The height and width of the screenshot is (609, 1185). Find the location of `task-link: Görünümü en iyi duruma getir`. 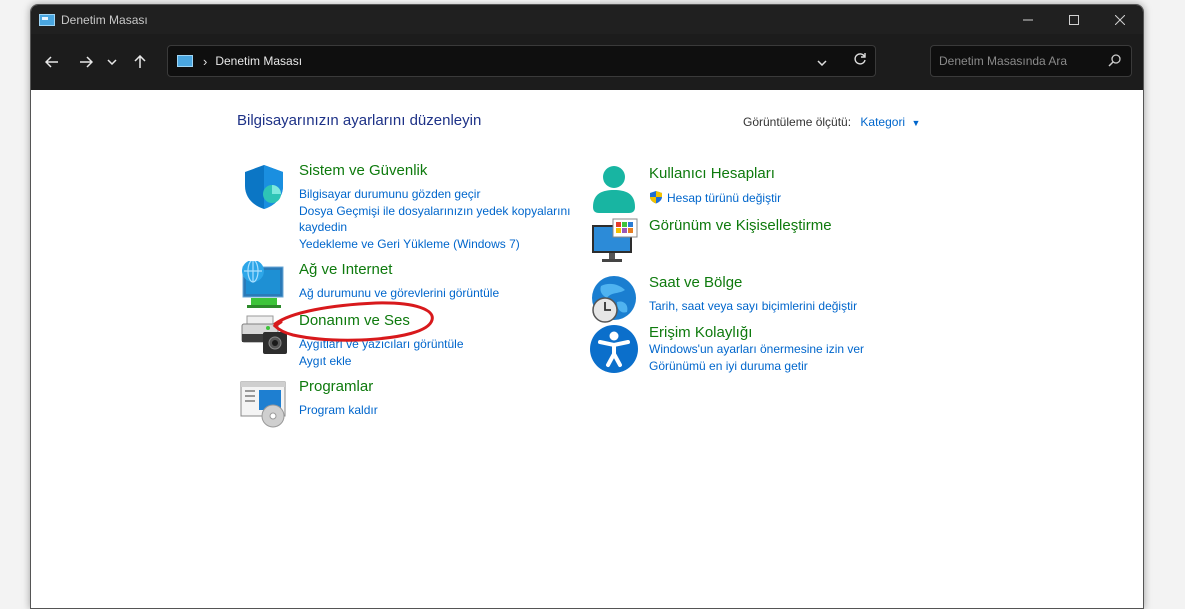

task-link: Görünümü en iyi duruma getir is located at coordinates (728, 366).